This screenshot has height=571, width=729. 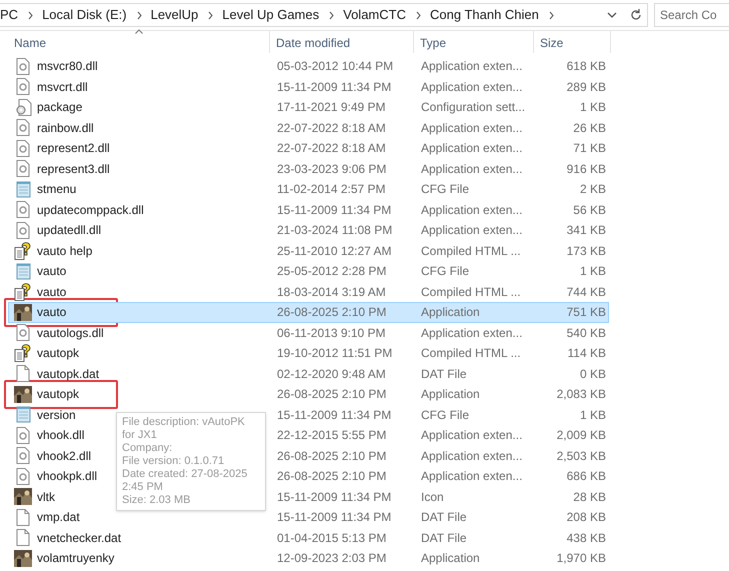 What do you see at coordinates (174, 461) in the screenshot?
I see `tooltip-line: File version: 0.1.0.71` at bounding box center [174, 461].